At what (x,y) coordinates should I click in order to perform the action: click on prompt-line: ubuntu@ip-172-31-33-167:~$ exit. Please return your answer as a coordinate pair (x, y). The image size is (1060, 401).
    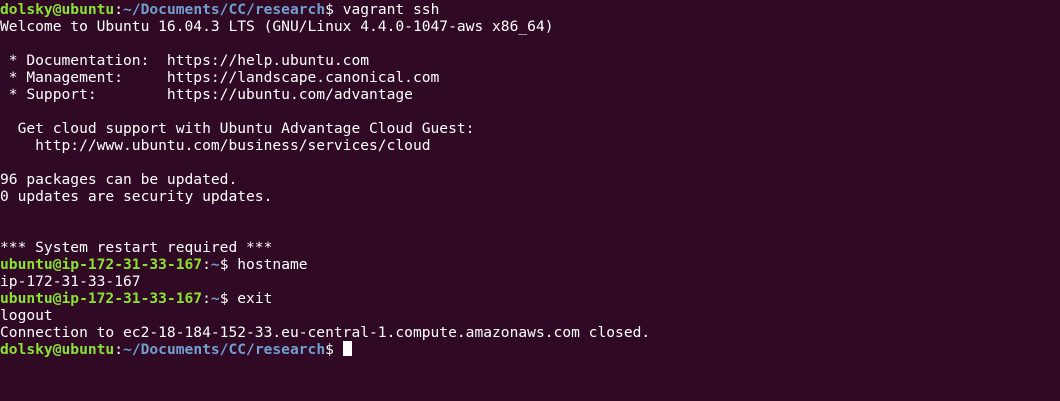
    Looking at the image, I should click on (530, 298).